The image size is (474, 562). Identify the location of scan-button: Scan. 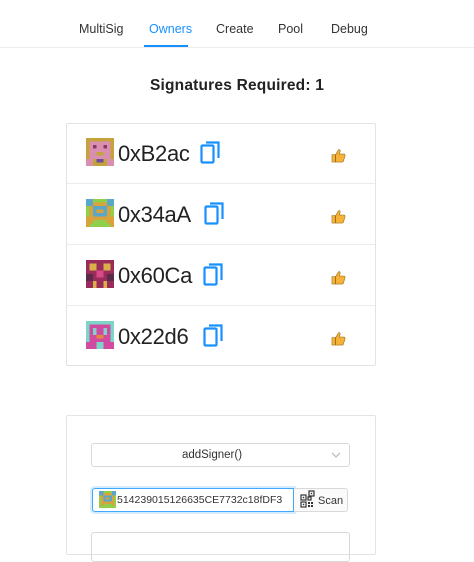
(321, 500).